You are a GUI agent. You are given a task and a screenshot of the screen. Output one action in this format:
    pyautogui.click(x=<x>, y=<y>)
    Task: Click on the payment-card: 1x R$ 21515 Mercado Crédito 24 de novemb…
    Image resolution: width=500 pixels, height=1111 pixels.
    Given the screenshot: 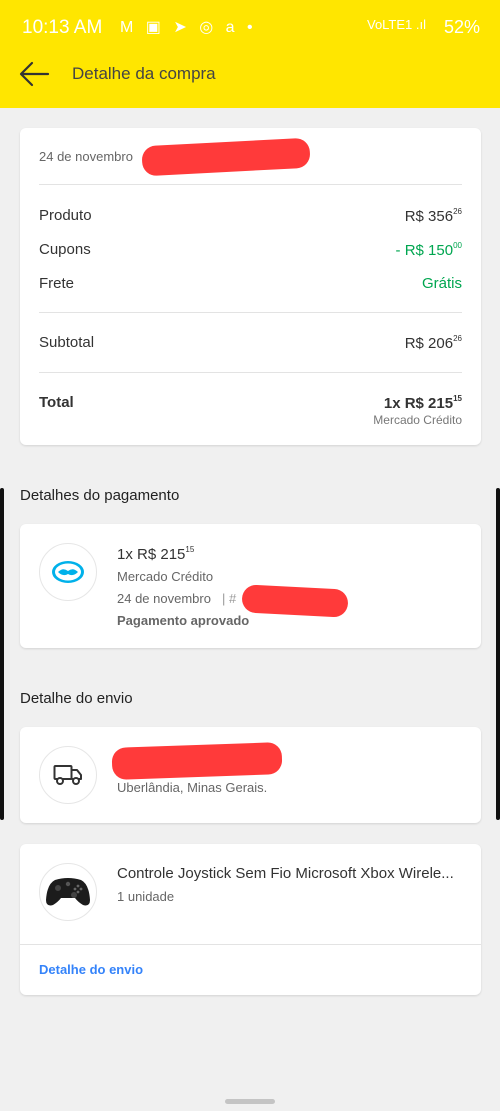 What is the action you would take?
    pyautogui.click(x=250, y=586)
    